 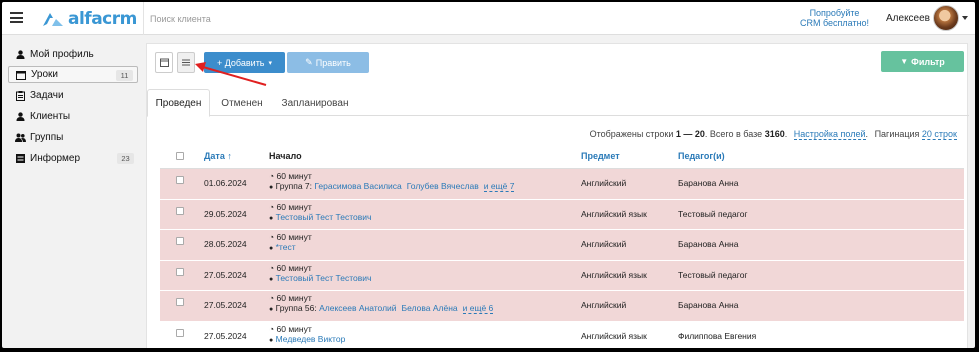 What do you see at coordinates (734, 134) in the screenshot?
I see `stats-middle: . Всего в базе` at bounding box center [734, 134].